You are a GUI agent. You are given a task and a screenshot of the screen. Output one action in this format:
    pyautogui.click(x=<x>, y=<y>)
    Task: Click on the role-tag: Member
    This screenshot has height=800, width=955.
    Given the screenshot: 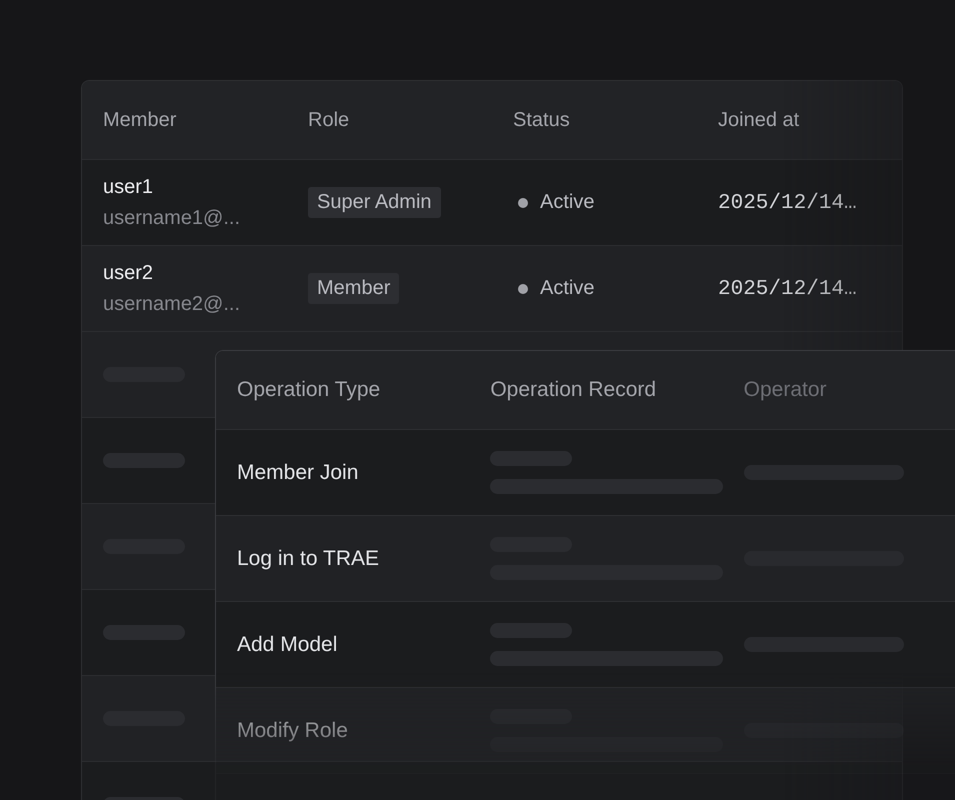 What is the action you would take?
    pyautogui.click(x=354, y=288)
    